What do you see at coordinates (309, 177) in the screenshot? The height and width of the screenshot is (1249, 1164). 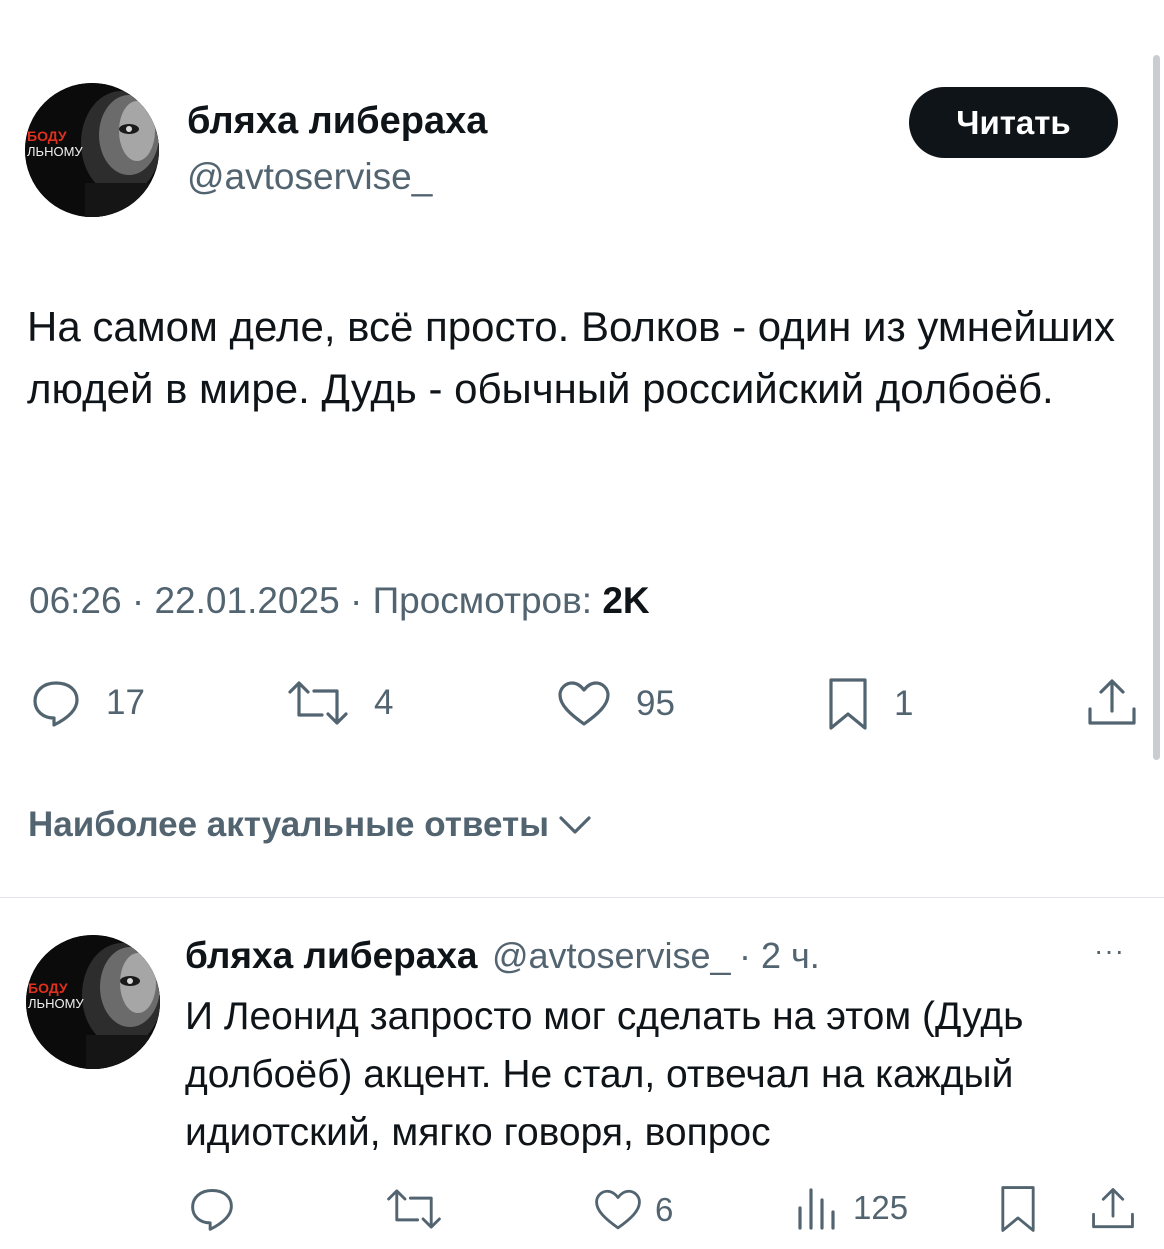 I see `author-handle: @avtoservise_` at bounding box center [309, 177].